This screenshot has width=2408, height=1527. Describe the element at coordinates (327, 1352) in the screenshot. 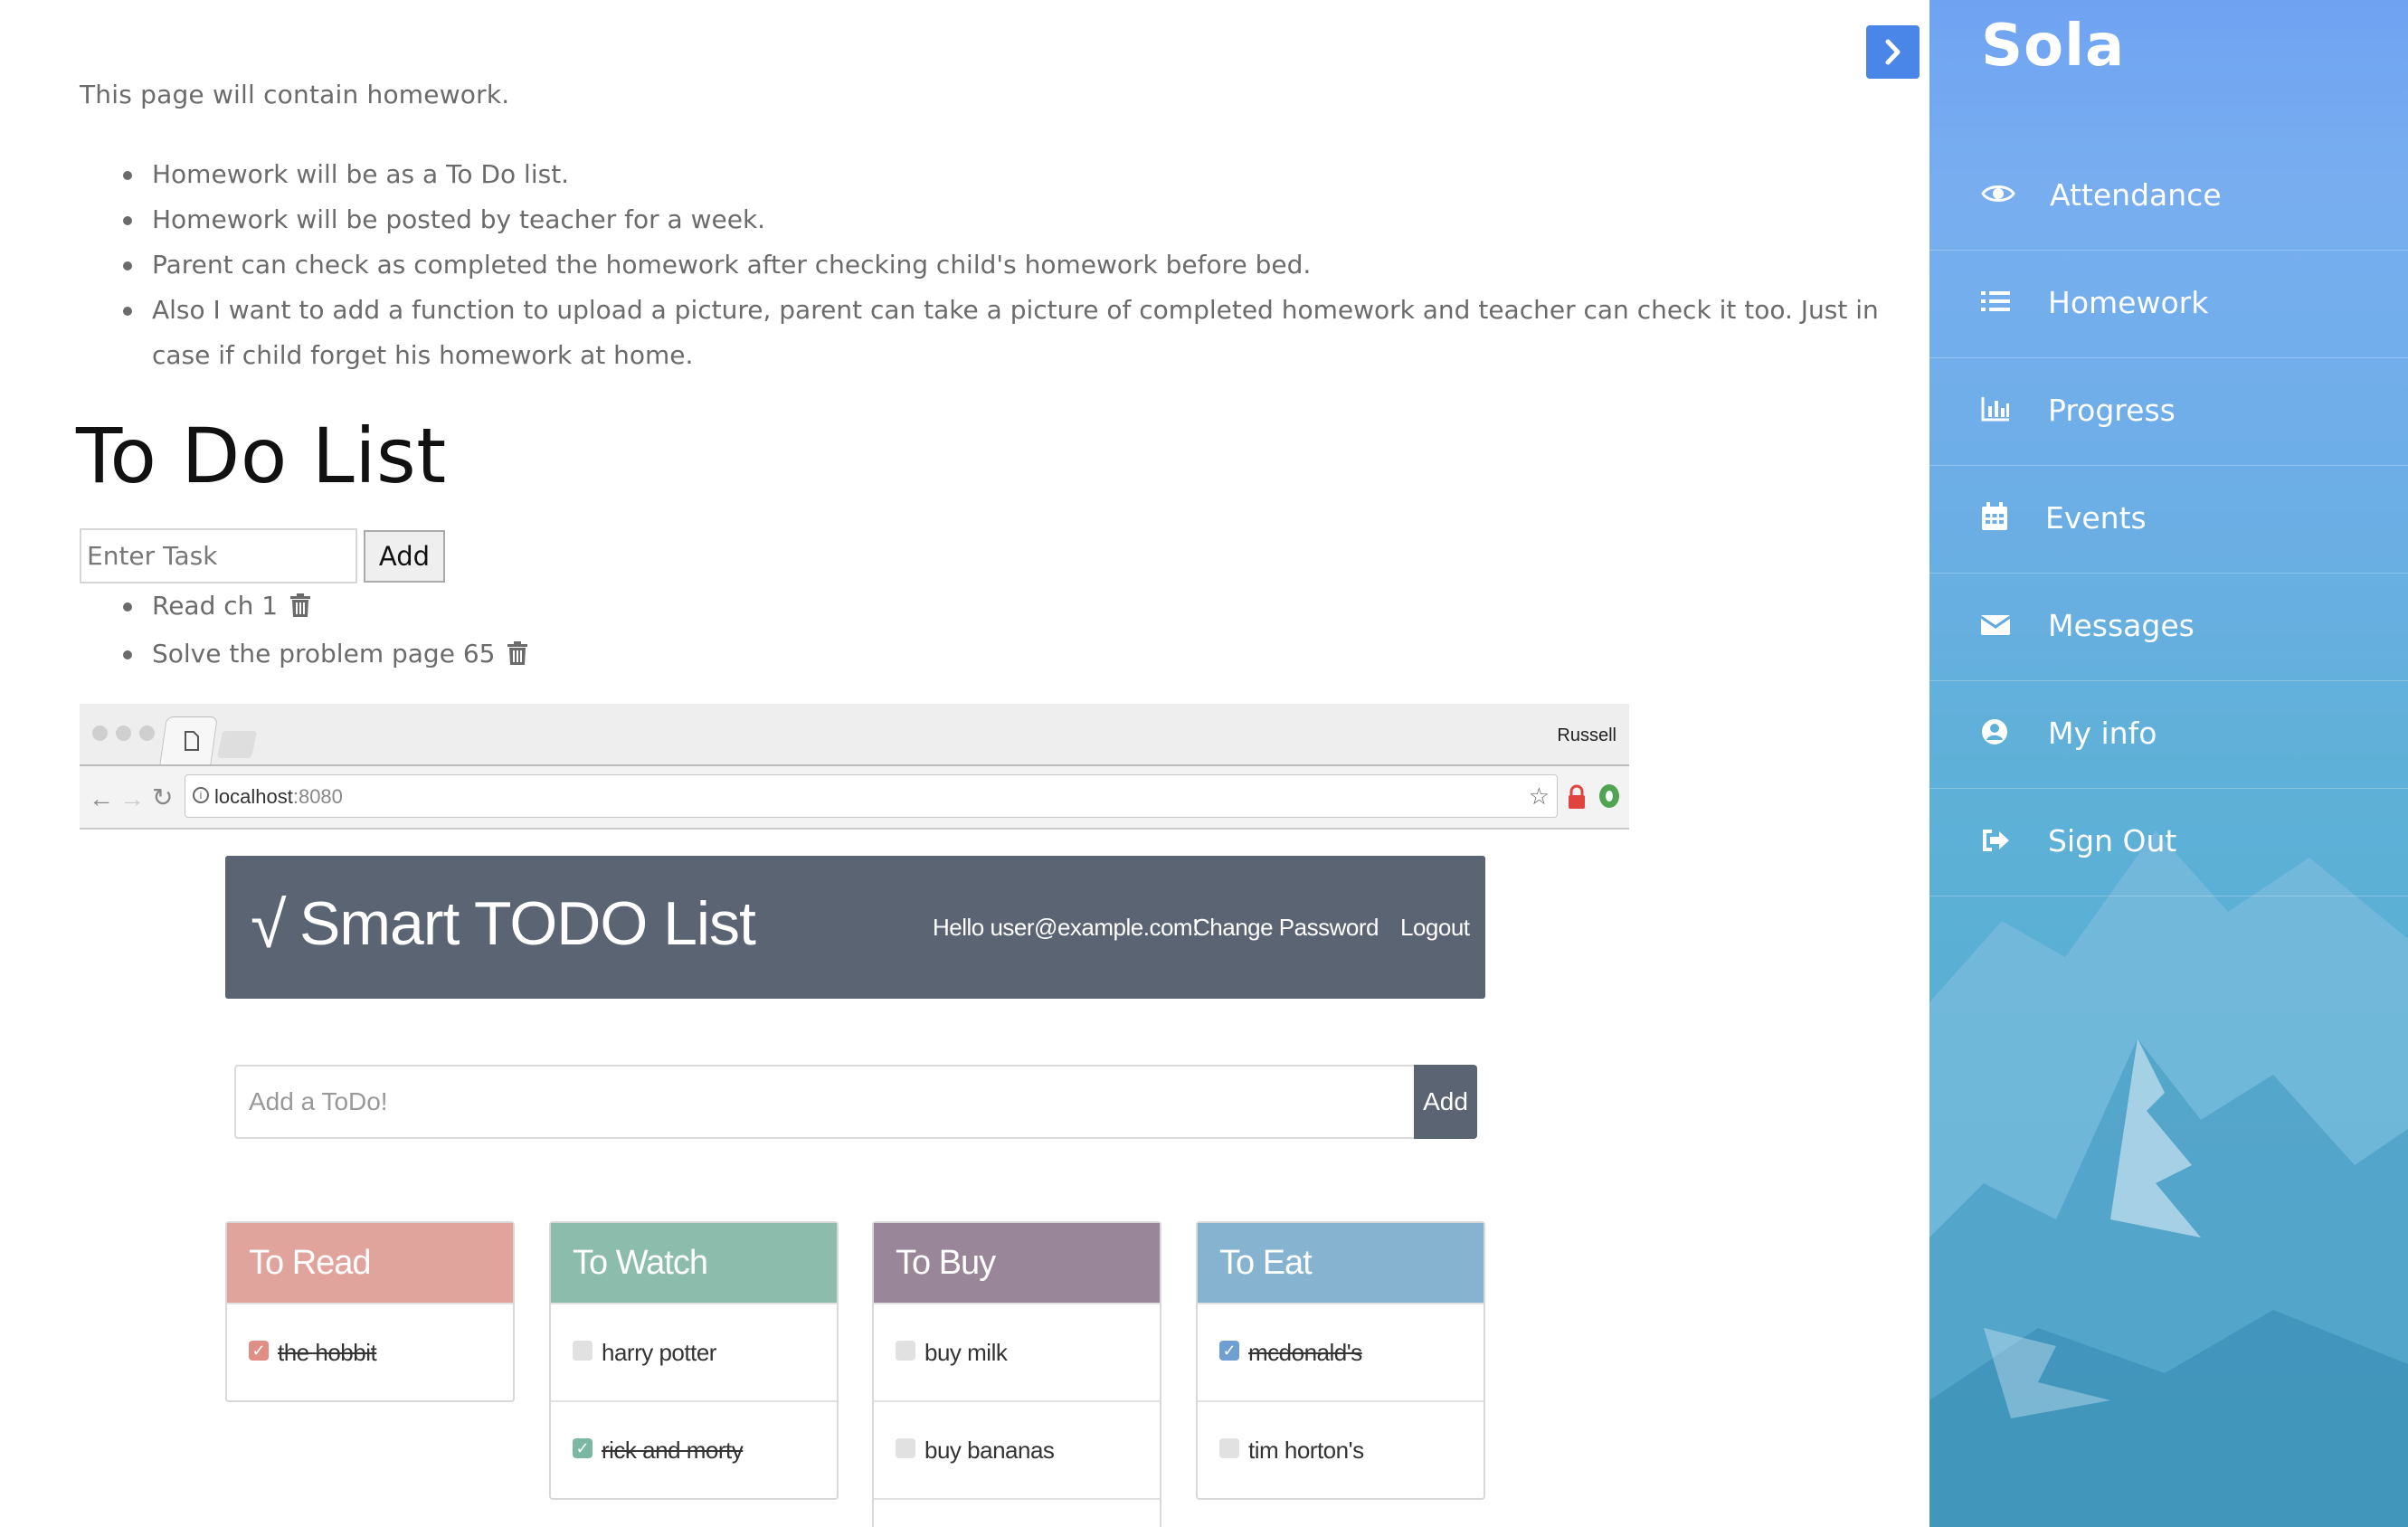

I see `card-item-text: the hobbit` at that location.